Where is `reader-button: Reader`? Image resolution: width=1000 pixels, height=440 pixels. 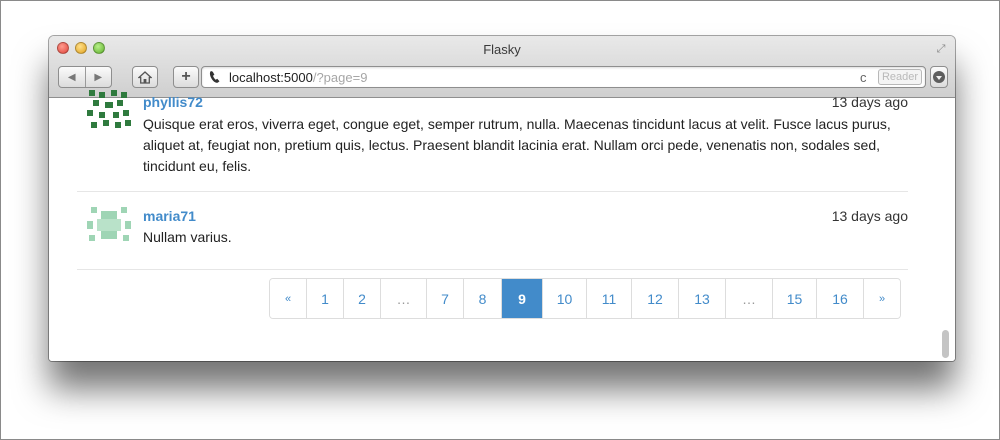 reader-button: Reader is located at coordinates (900, 77).